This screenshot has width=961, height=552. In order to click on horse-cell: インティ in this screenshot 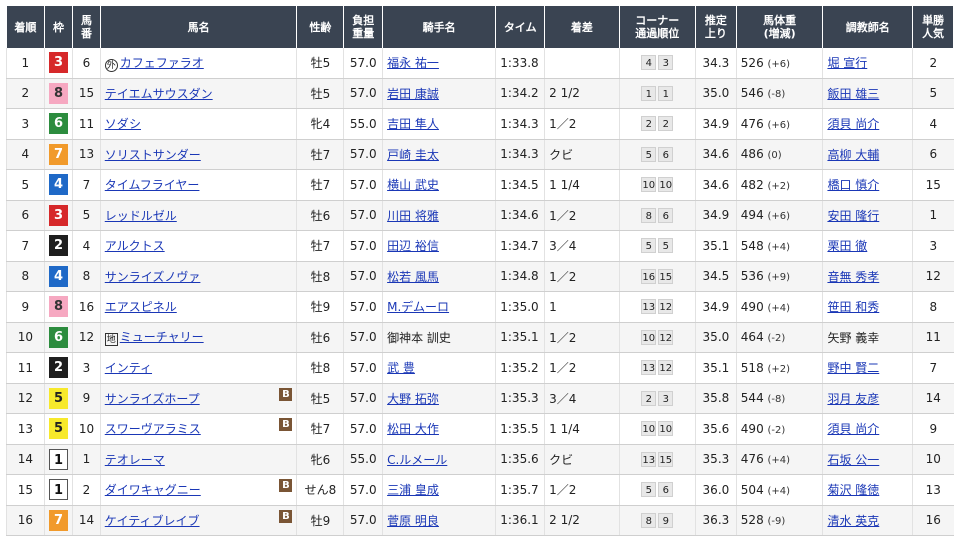, I will do `click(198, 368)`.